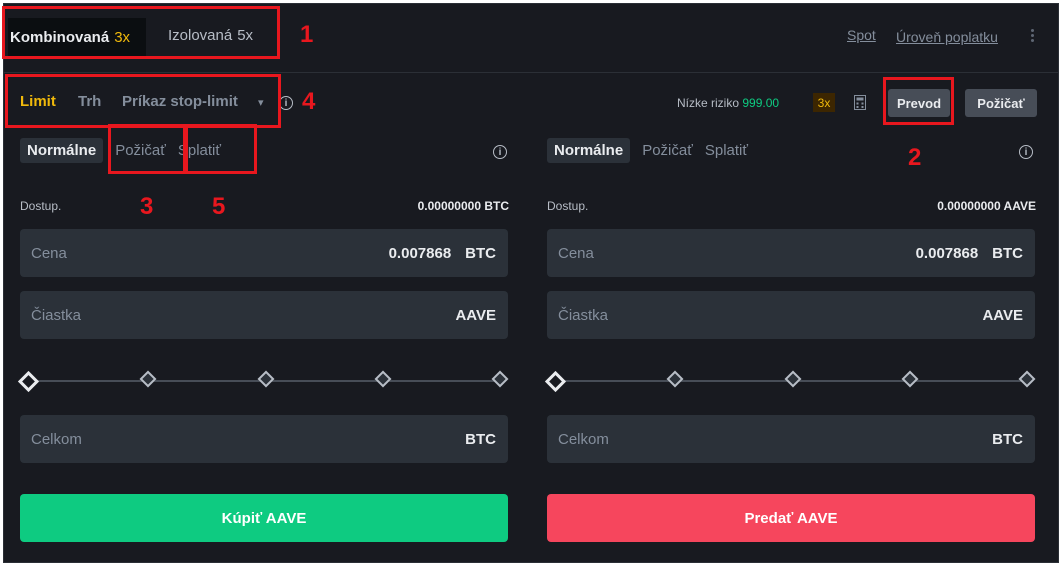  I want to click on buy-price-label: Cena, so click(49, 253).